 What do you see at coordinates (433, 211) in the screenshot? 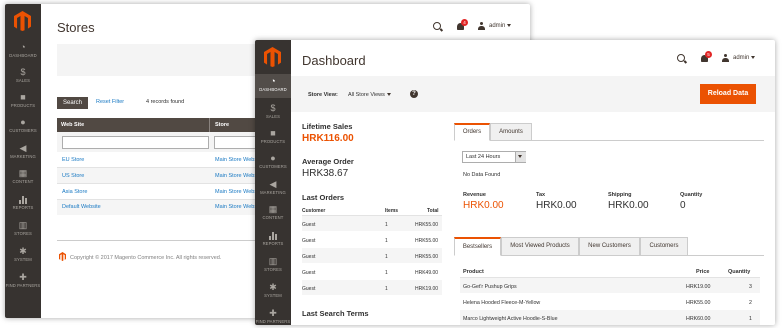
I see `column-header-total: Total` at bounding box center [433, 211].